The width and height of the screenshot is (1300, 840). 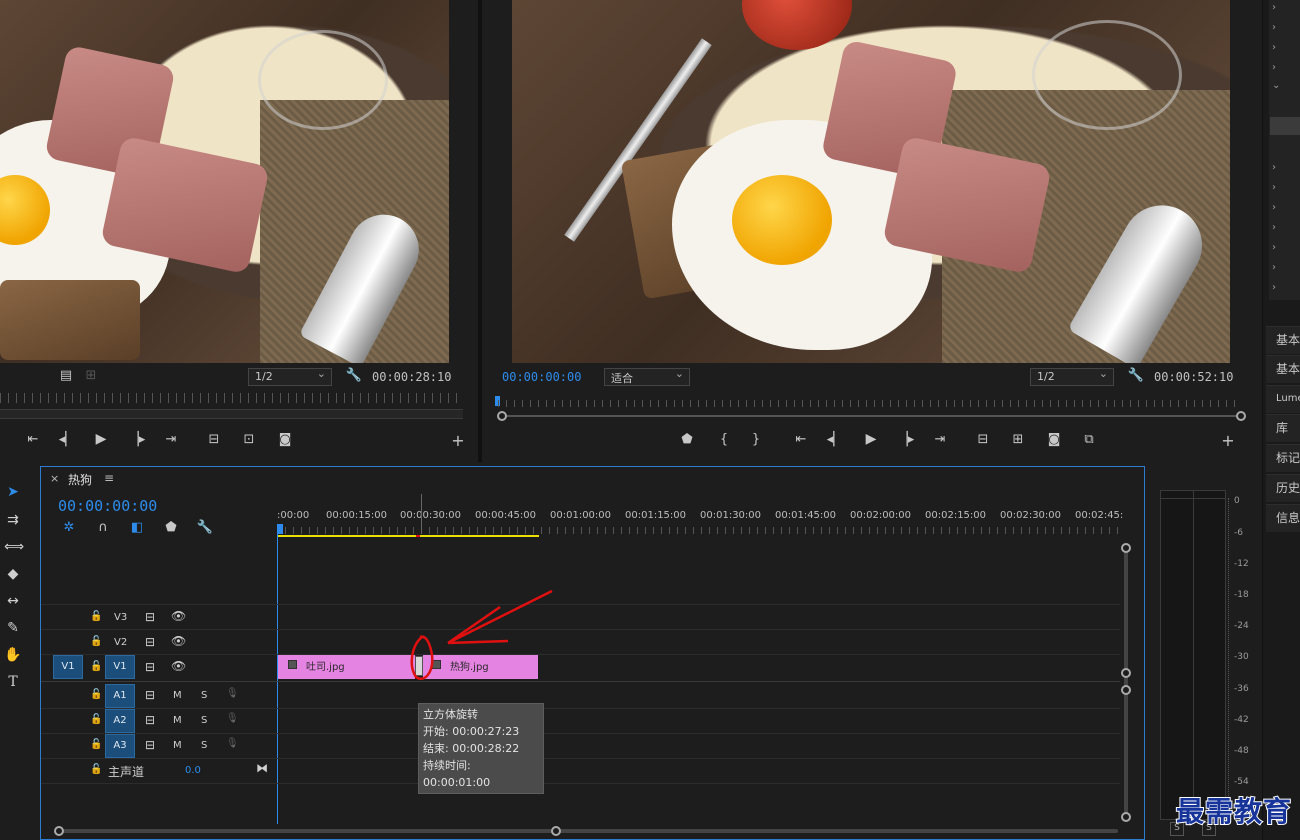 I want to click on snap-magnet-icon: ∩, so click(x=103, y=527).